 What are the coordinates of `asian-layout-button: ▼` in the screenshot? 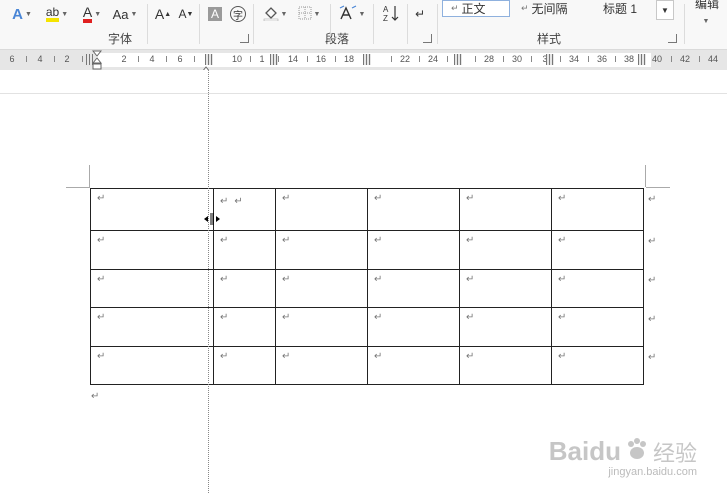 It's located at (352, 14).